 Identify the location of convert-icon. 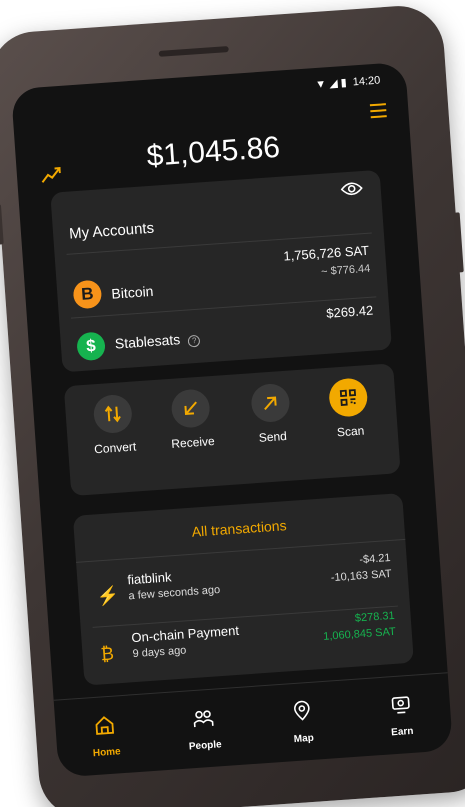
(113, 414).